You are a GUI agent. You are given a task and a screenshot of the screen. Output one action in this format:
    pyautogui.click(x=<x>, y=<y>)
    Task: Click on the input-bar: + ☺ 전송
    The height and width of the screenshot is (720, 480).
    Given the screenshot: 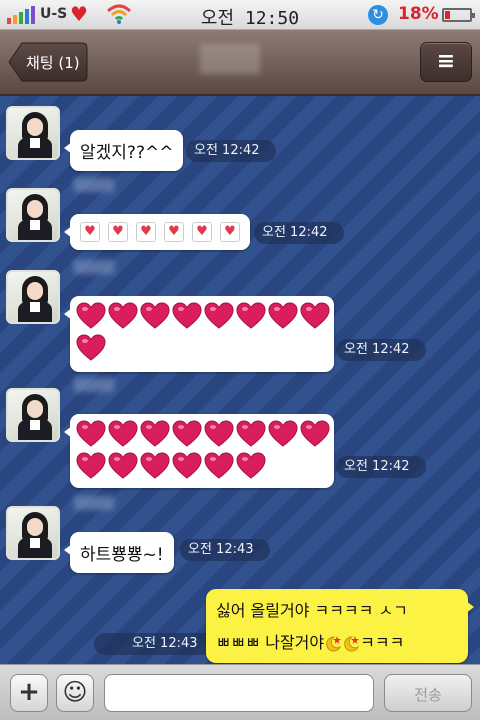 What is the action you would take?
    pyautogui.click(x=240, y=692)
    